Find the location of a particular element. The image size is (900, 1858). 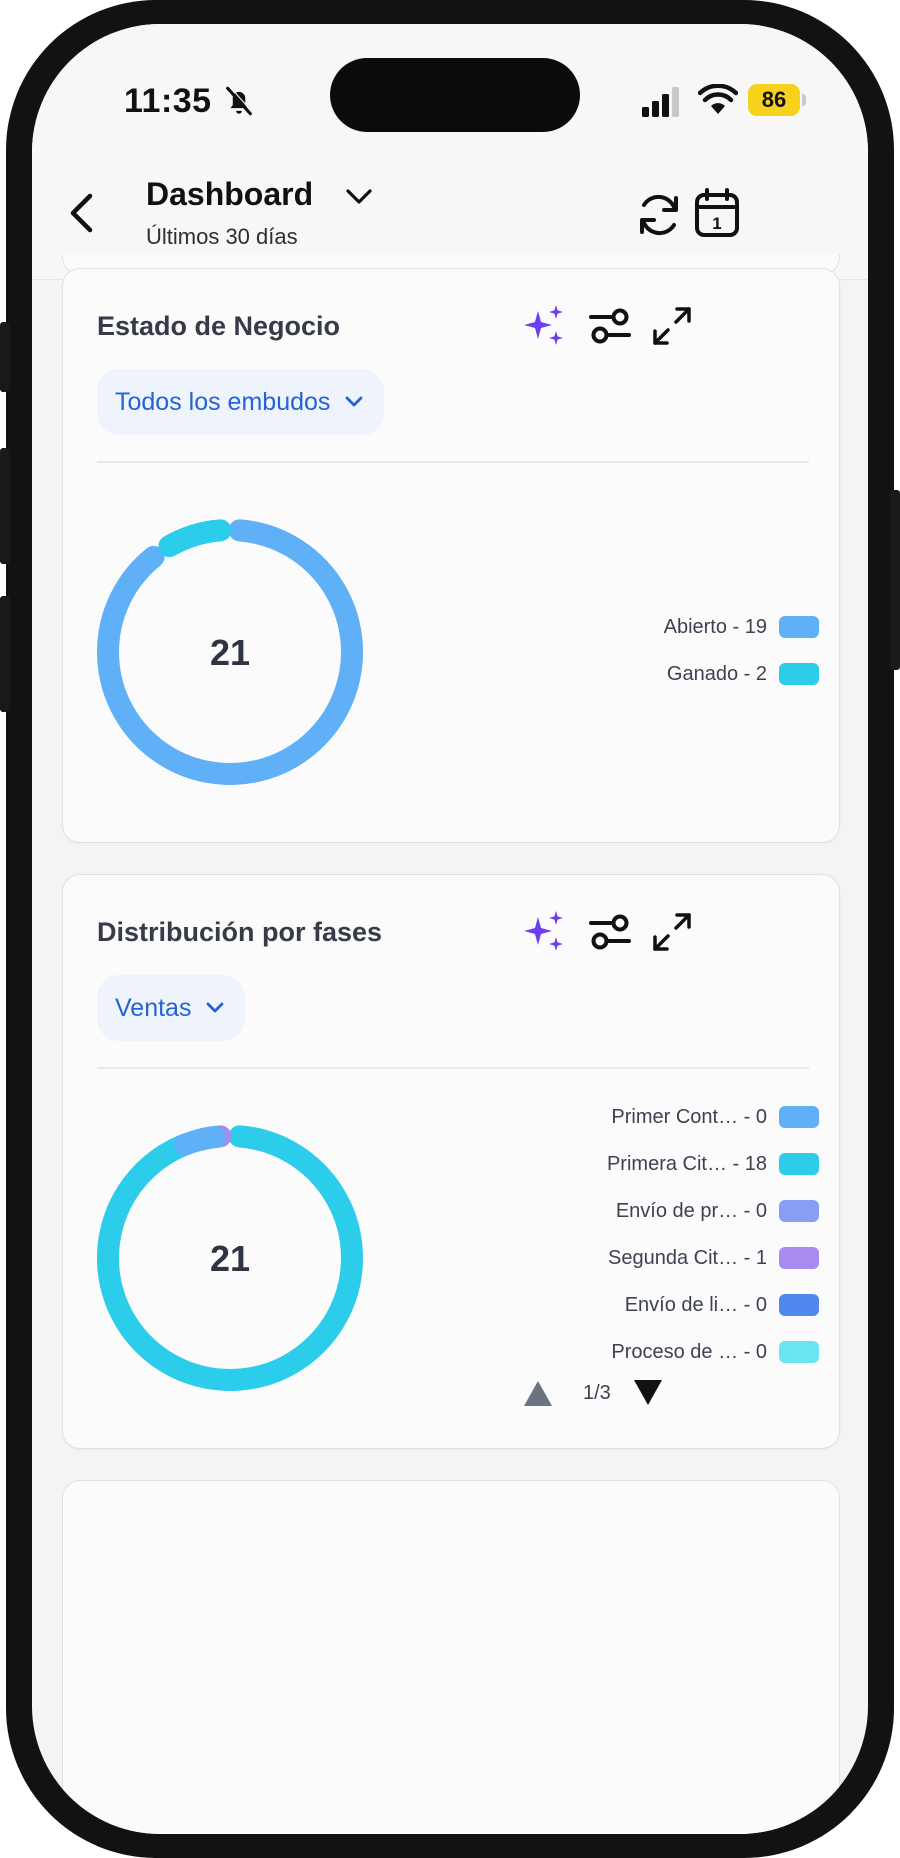

donut-segment-ganado is located at coordinates (195, 538).